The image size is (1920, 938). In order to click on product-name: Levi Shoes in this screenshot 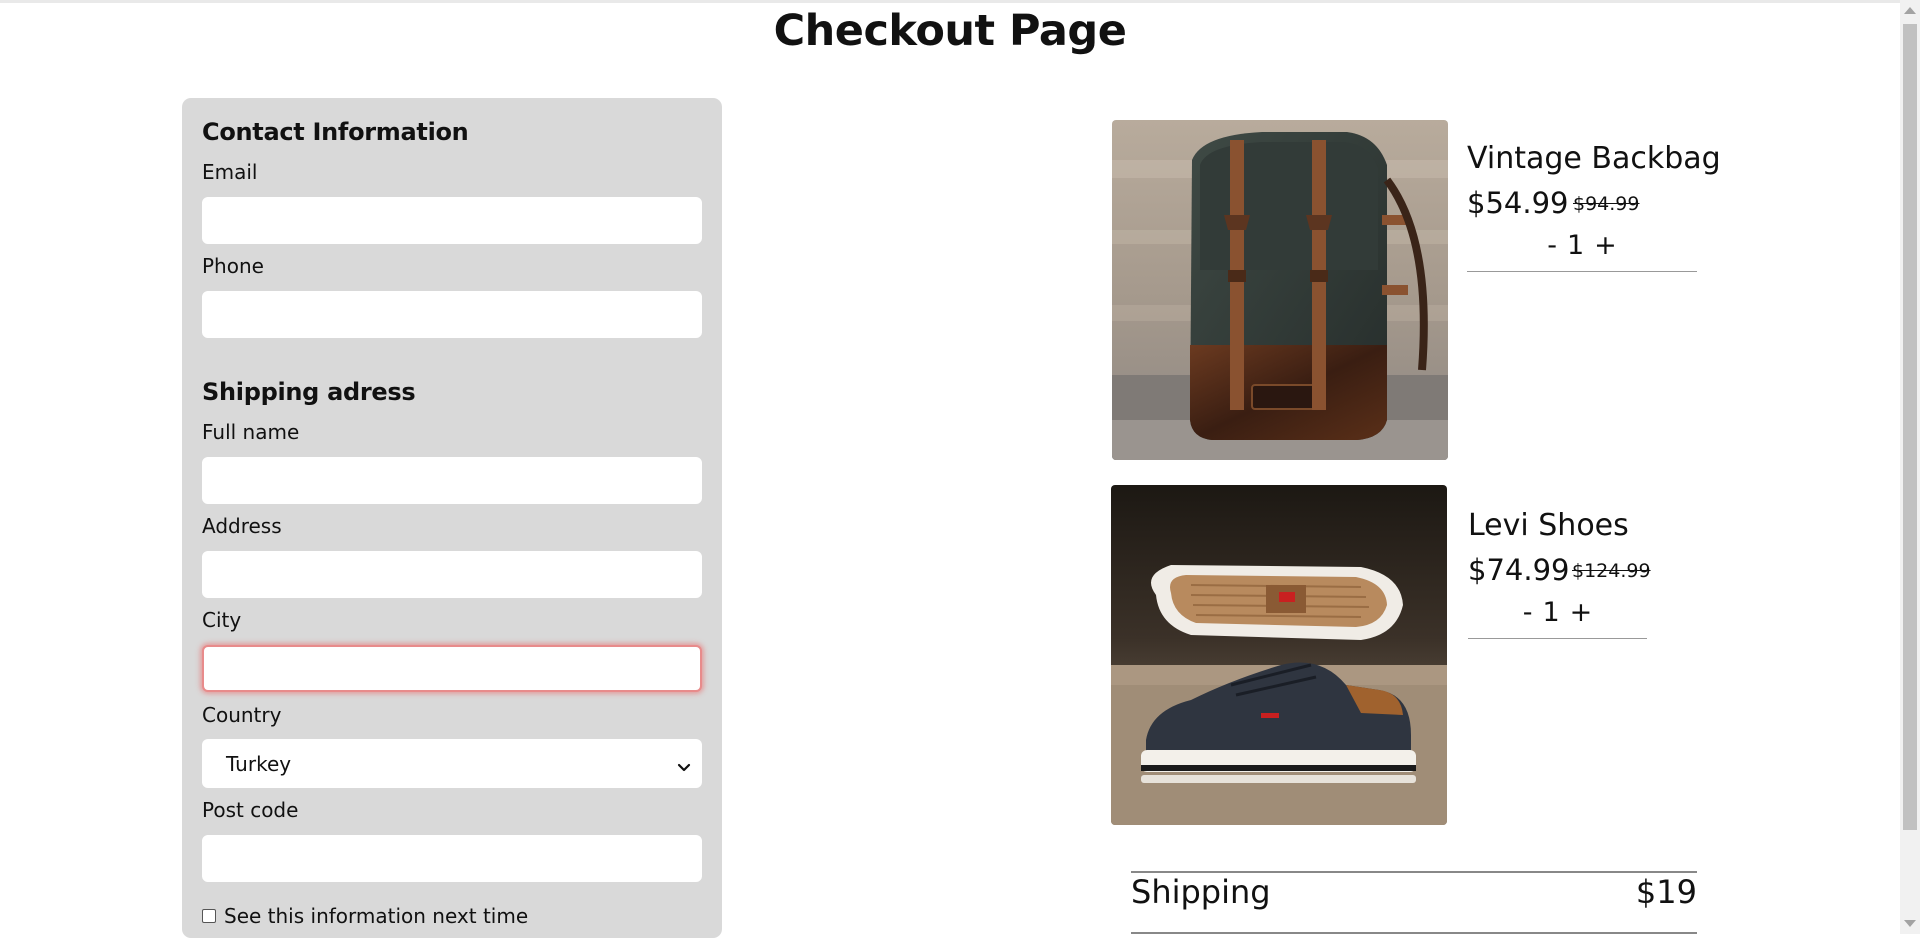, I will do `click(1548, 525)`.